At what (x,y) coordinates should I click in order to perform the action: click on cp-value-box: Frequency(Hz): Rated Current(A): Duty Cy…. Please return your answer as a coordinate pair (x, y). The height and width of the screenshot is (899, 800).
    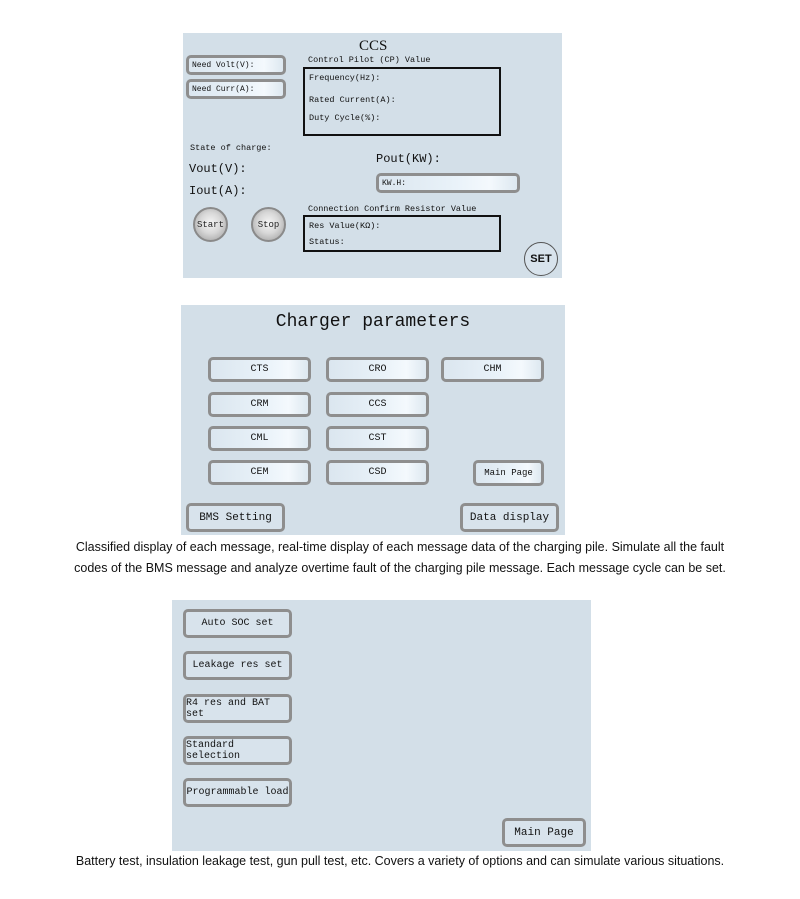
    Looking at the image, I should click on (402, 101).